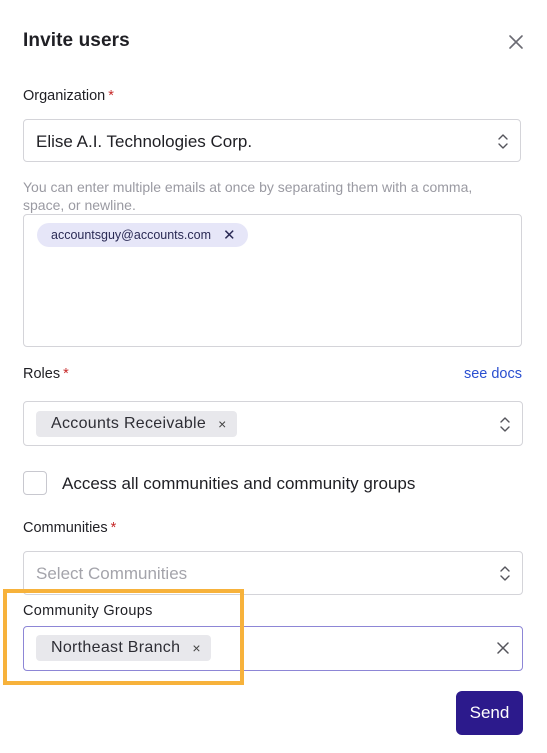  Describe the element at coordinates (273, 573) in the screenshot. I see `communities-select: Select Communities` at that location.